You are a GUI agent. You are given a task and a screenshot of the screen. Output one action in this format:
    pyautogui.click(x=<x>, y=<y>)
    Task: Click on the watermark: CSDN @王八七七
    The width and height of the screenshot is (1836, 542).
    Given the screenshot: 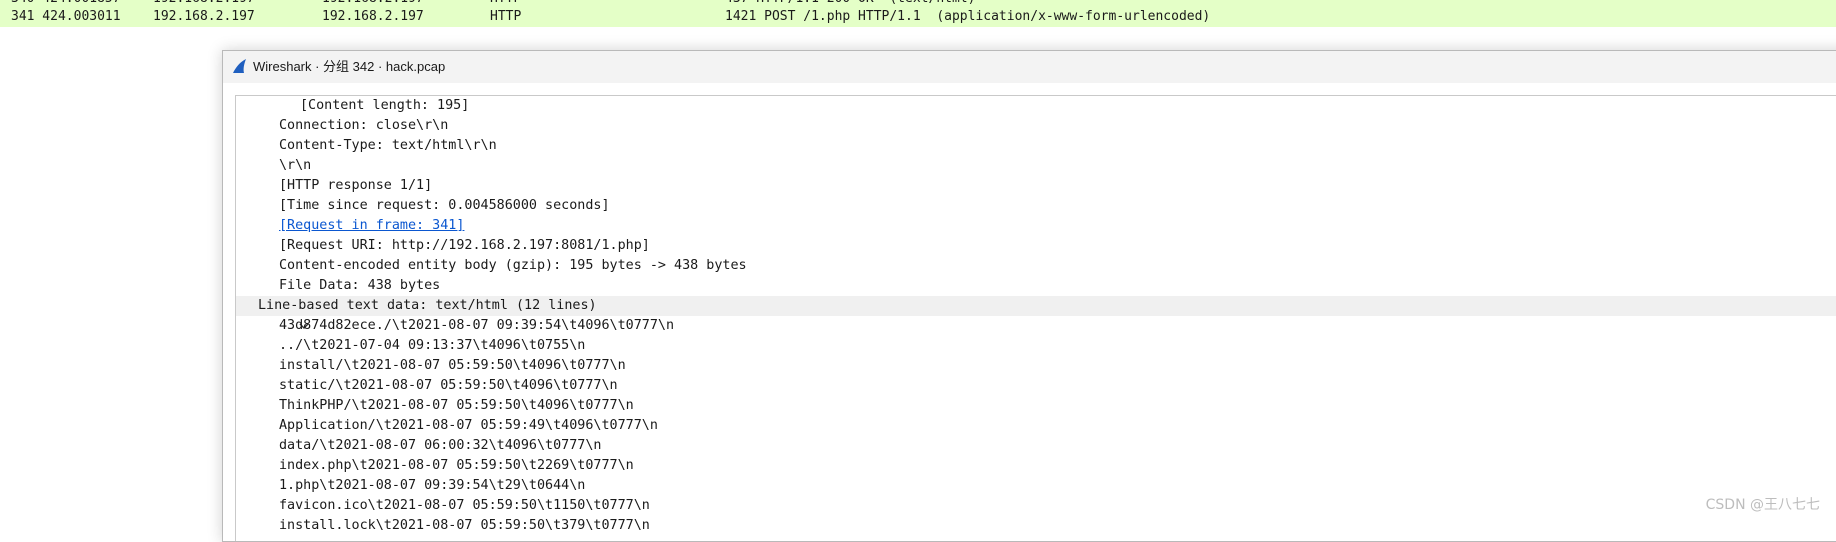 What is the action you would take?
    pyautogui.click(x=1762, y=505)
    